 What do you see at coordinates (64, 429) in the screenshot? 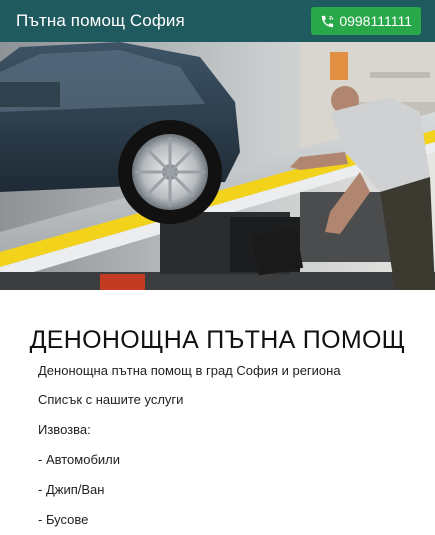
I see `transports-label: Извозва:` at bounding box center [64, 429].